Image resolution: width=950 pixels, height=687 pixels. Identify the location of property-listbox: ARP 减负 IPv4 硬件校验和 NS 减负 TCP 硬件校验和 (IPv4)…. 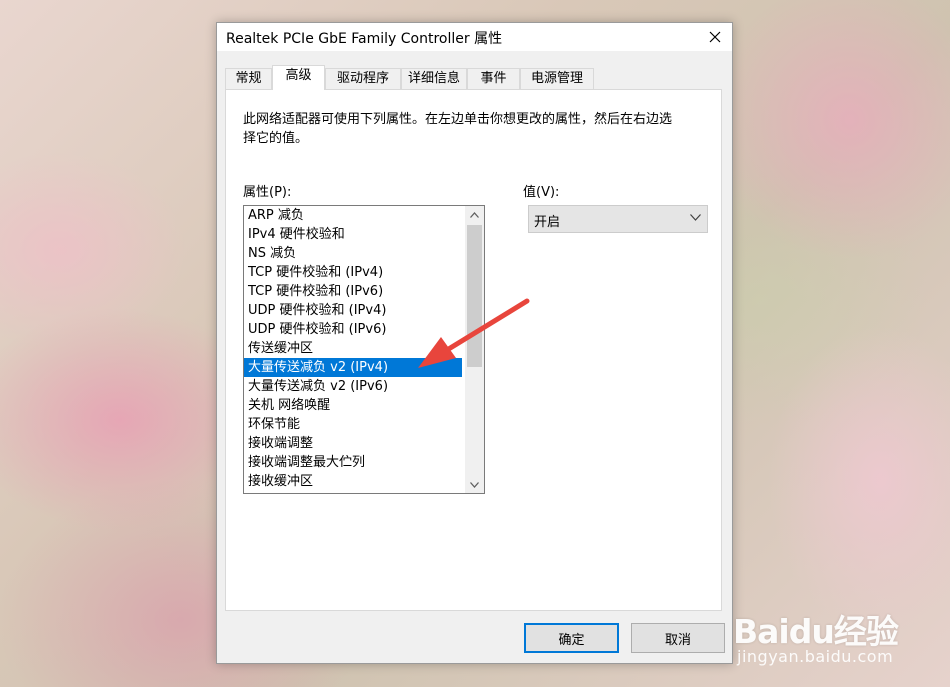
(364, 349).